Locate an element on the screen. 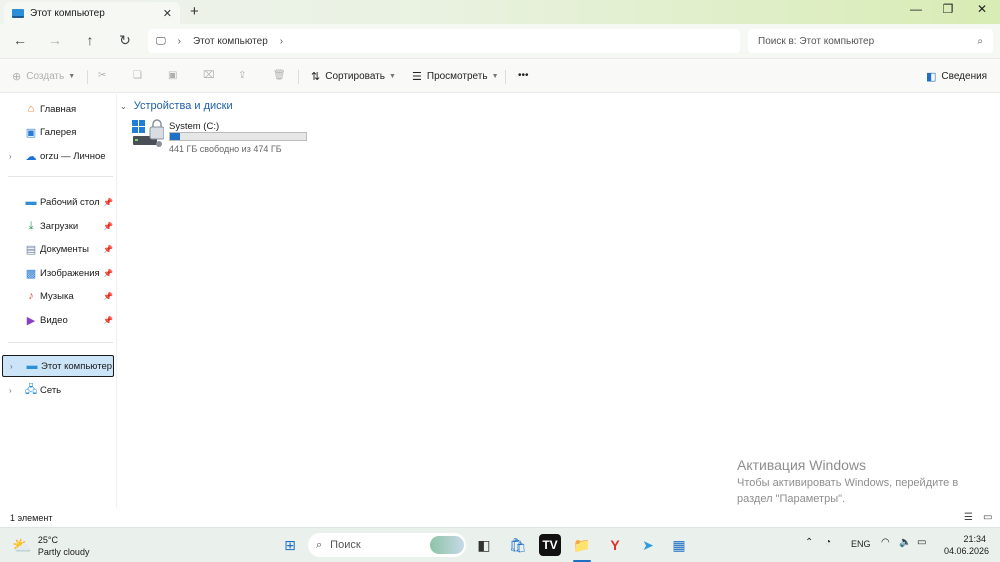 This screenshot has height=562, width=1000. task-view-icon: ◧ is located at coordinates (484, 545).